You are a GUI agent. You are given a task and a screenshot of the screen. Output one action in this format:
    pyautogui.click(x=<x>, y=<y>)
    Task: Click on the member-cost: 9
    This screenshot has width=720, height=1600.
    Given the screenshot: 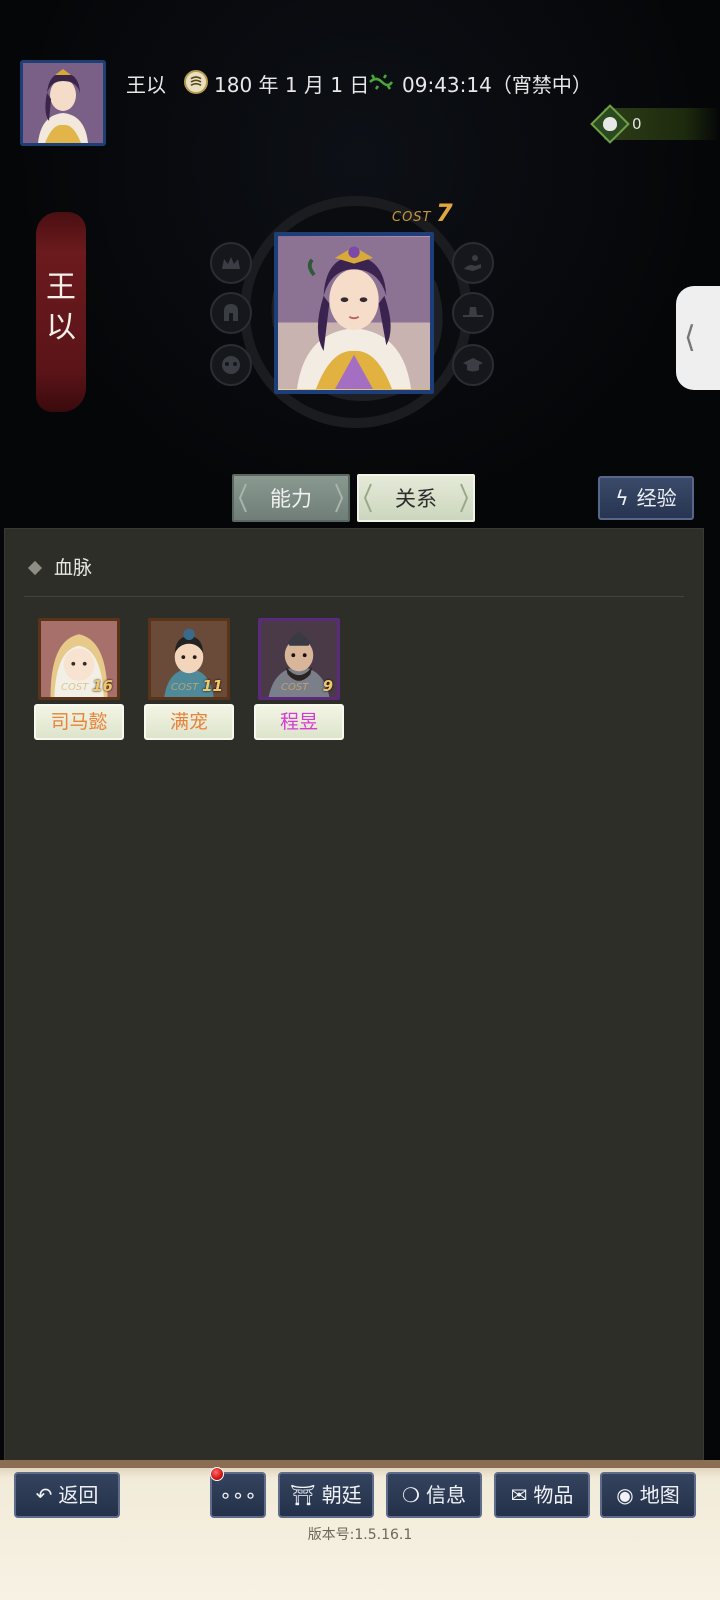 What is the action you would take?
    pyautogui.click(x=327, y=686)
    